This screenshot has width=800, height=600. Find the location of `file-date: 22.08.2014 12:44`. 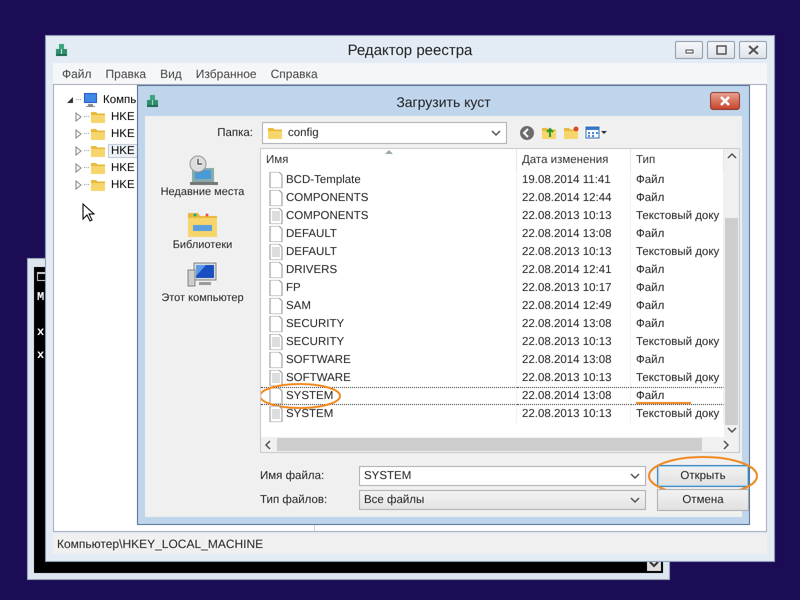

file-date: 22.08.2014 12:44 is located at coordinates (567, 198).